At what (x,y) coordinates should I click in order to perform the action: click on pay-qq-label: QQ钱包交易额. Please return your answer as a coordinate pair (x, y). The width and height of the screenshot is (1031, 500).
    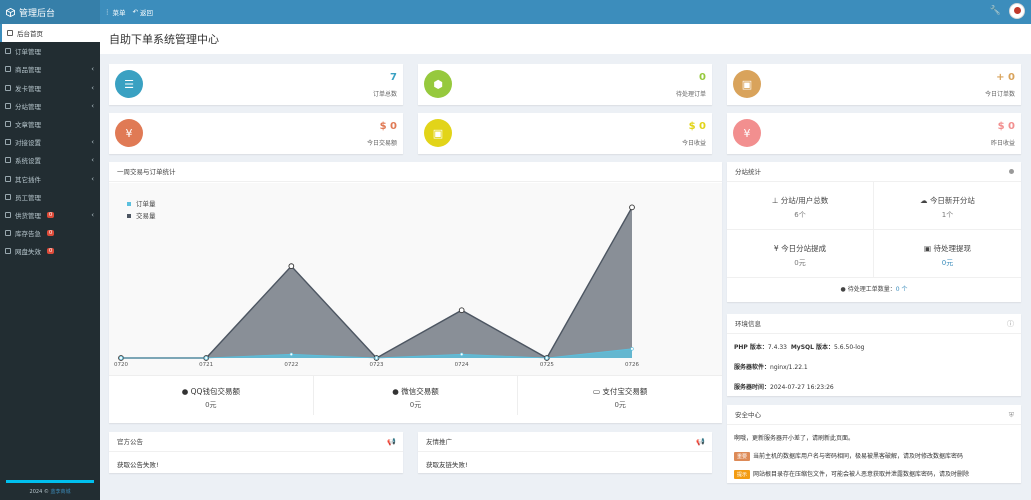
    Looking at the image, I should click on (215, 391).